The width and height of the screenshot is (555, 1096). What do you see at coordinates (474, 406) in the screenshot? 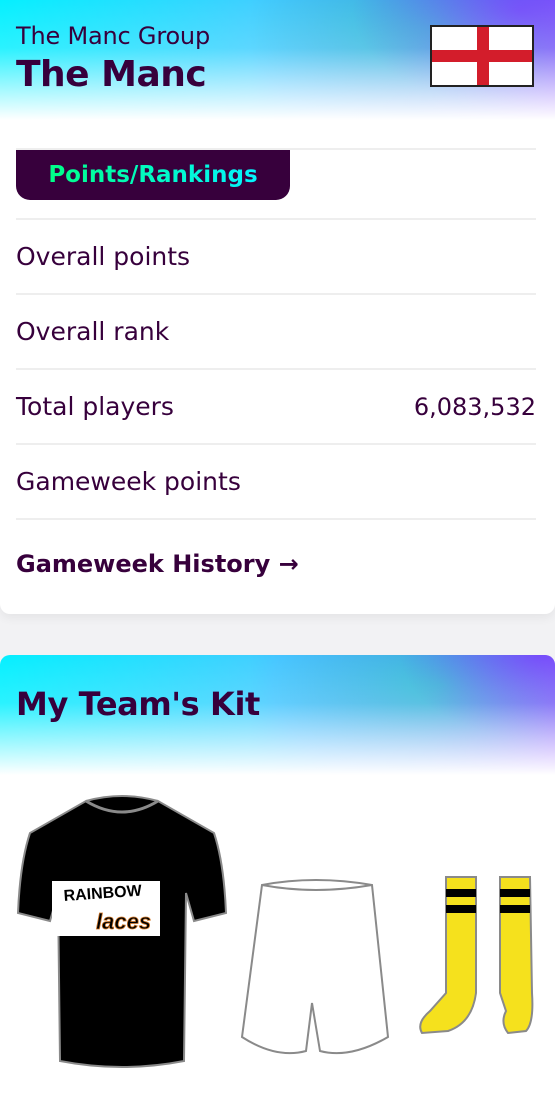
I see `stat-value: 6,083,532` at bounding box center [474, 406].